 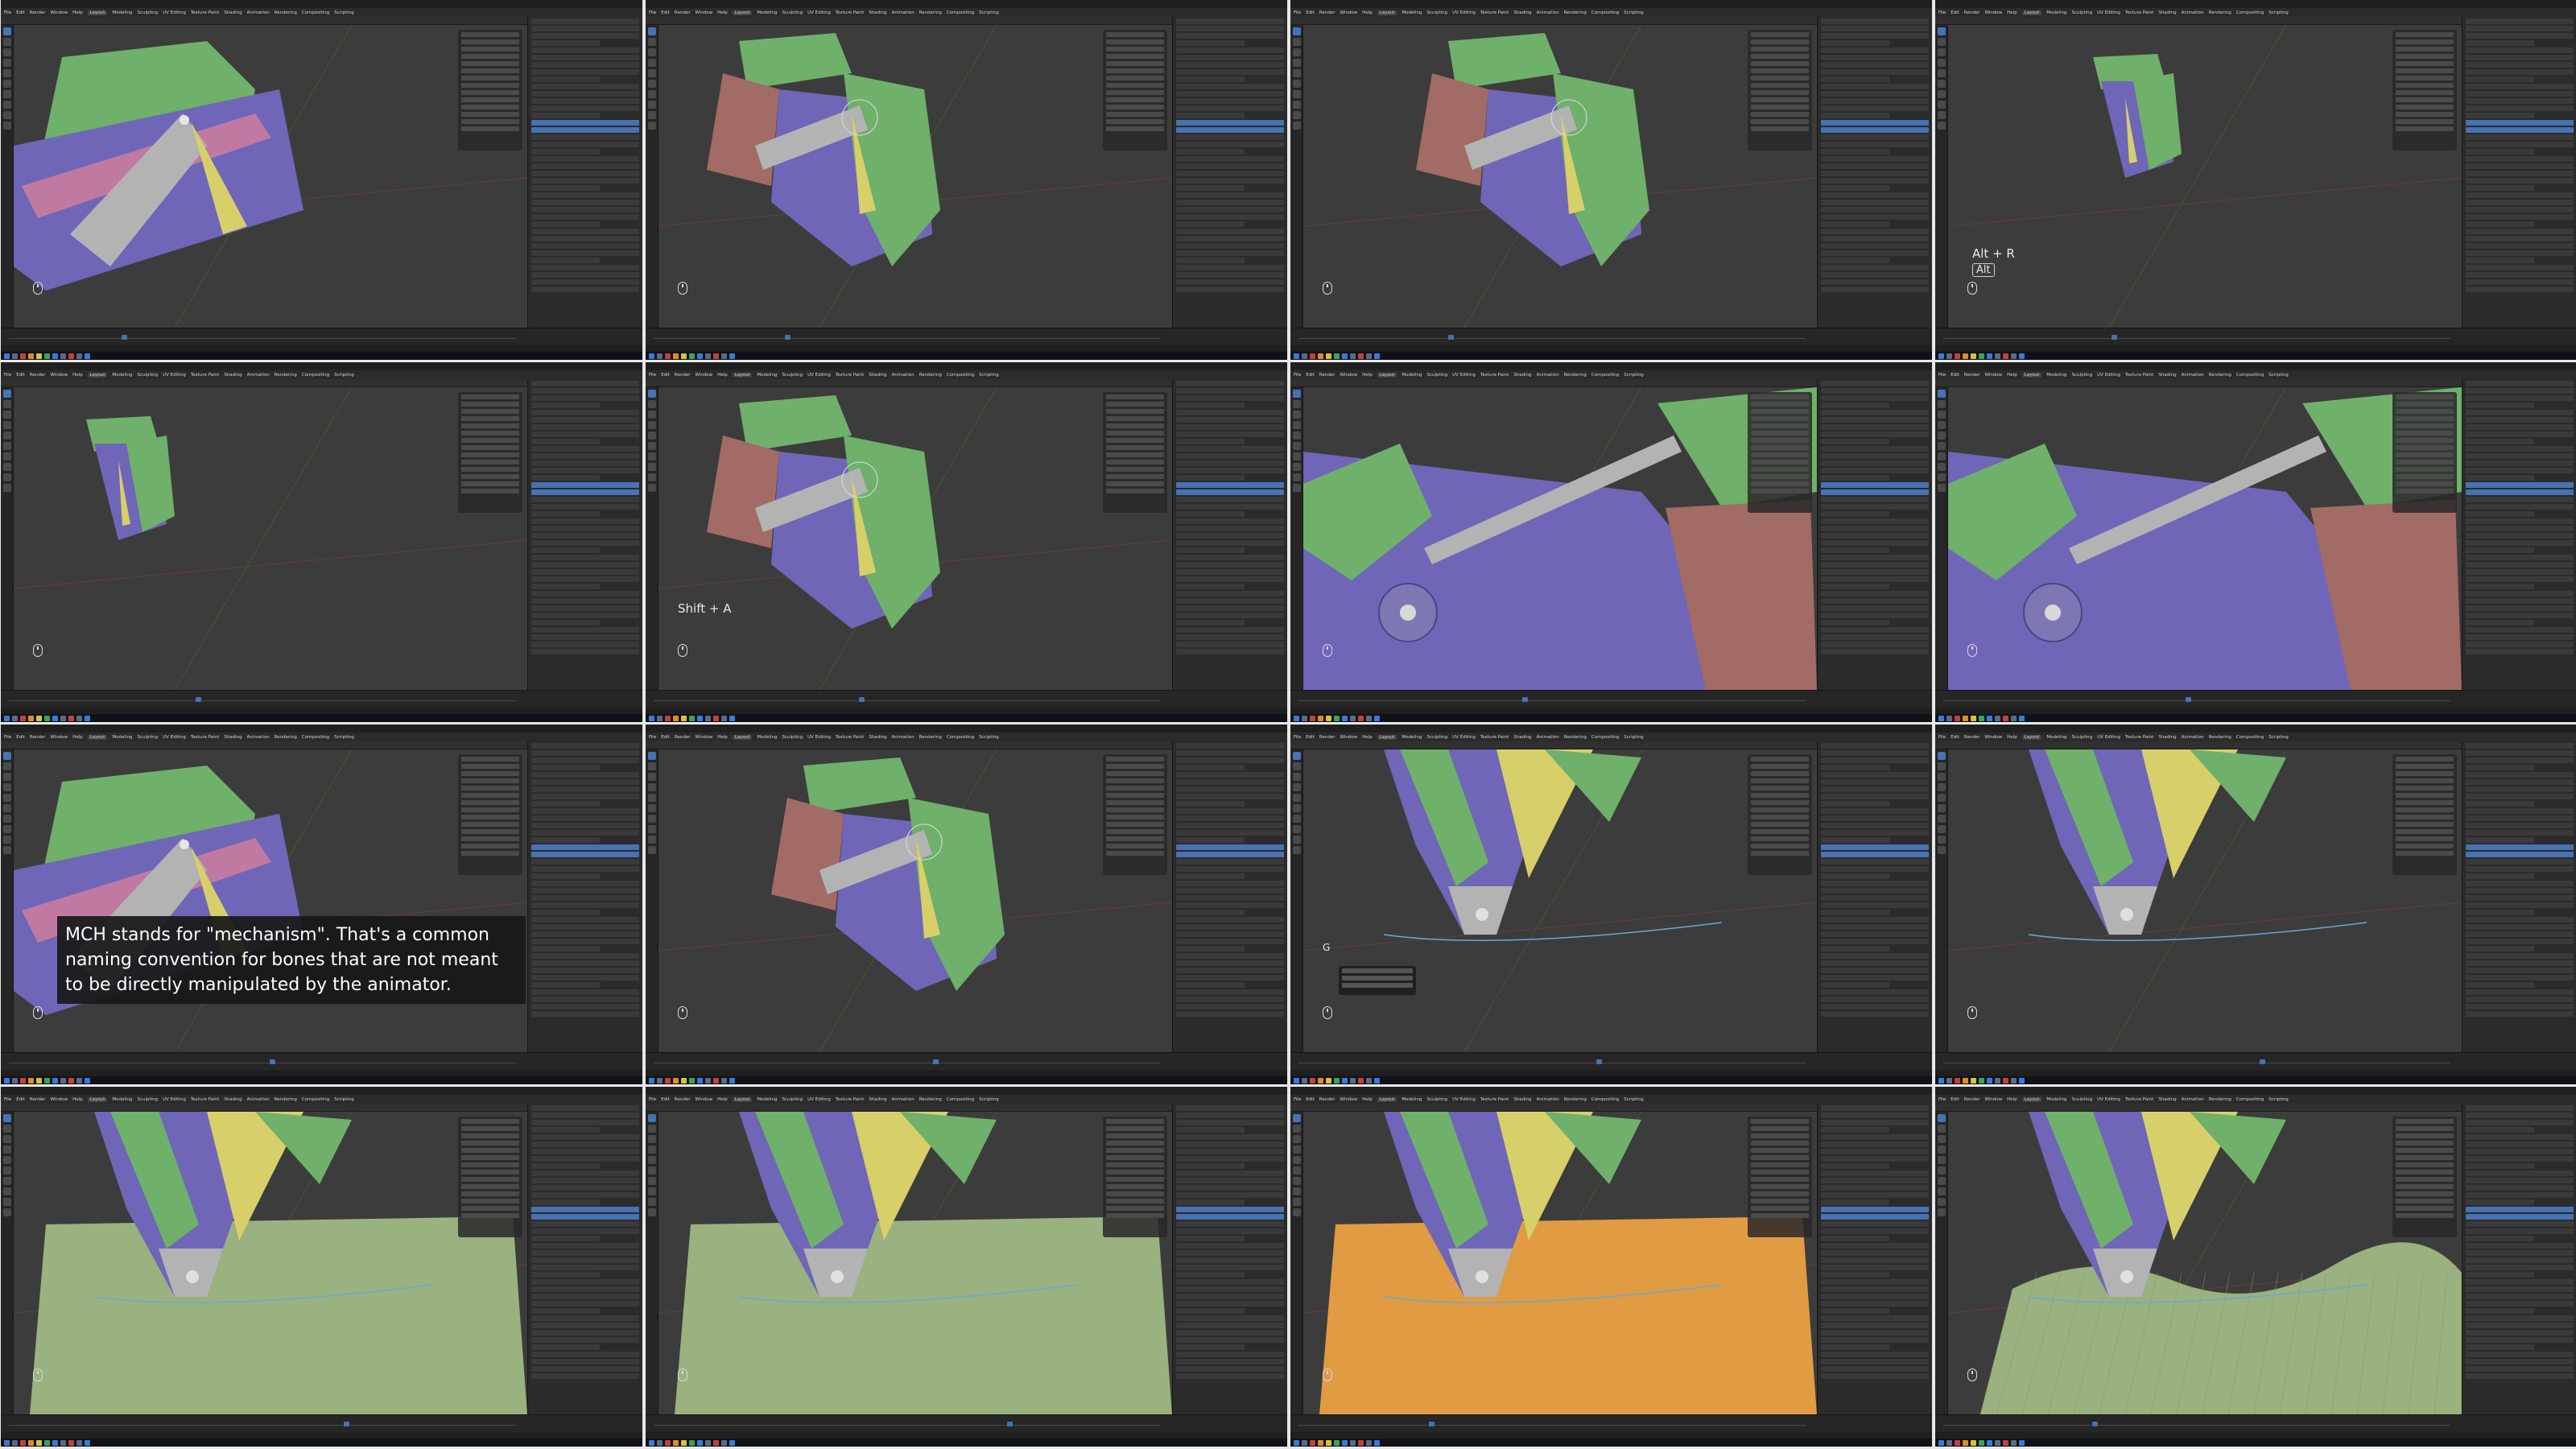 What do you see at coordinates (652, 1099) in the screenshot?
I see `menu-item: File` at bounding box center [652, 1099].